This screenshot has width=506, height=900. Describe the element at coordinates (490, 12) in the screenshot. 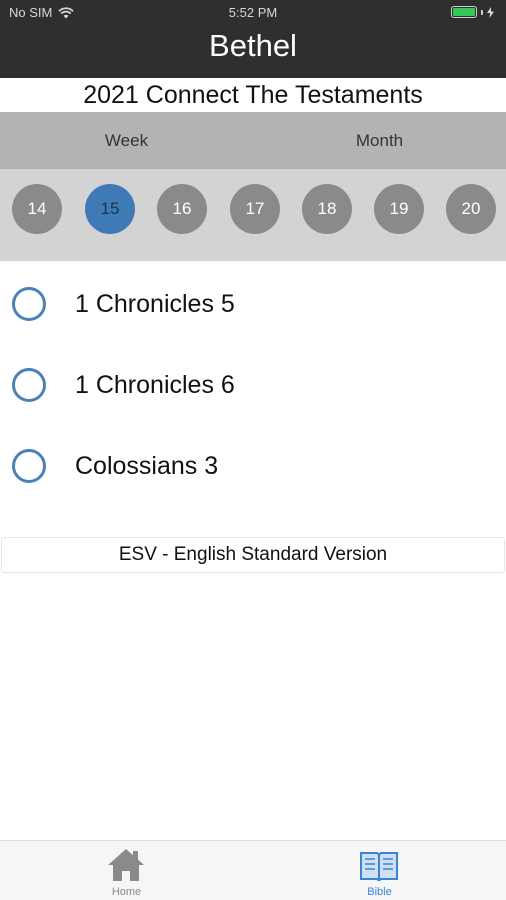

I see `charging-icon` at that location.